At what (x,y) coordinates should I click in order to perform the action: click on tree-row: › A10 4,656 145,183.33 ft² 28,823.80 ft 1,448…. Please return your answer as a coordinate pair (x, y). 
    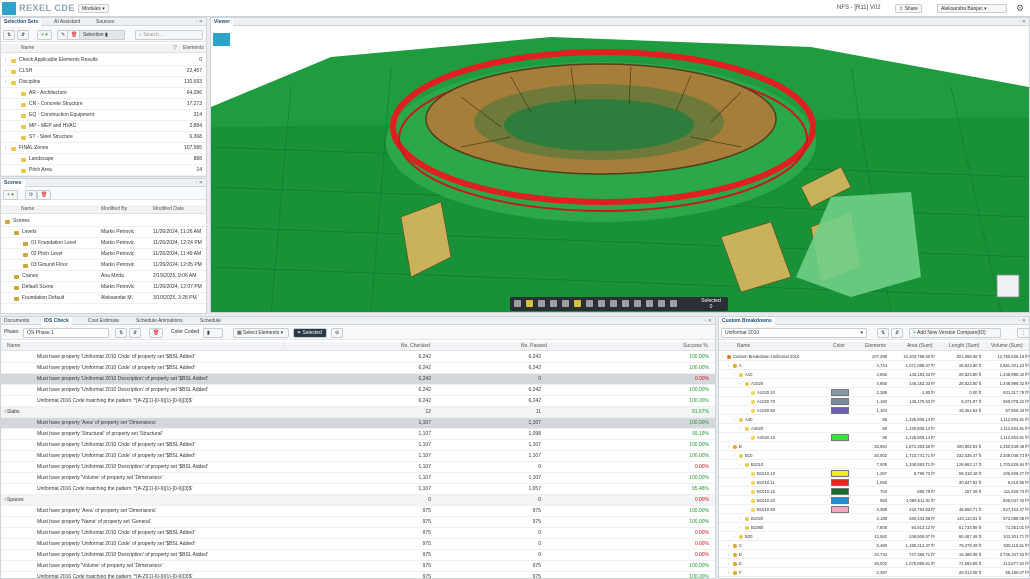
    Looking at the image, I should click on (874, 374).